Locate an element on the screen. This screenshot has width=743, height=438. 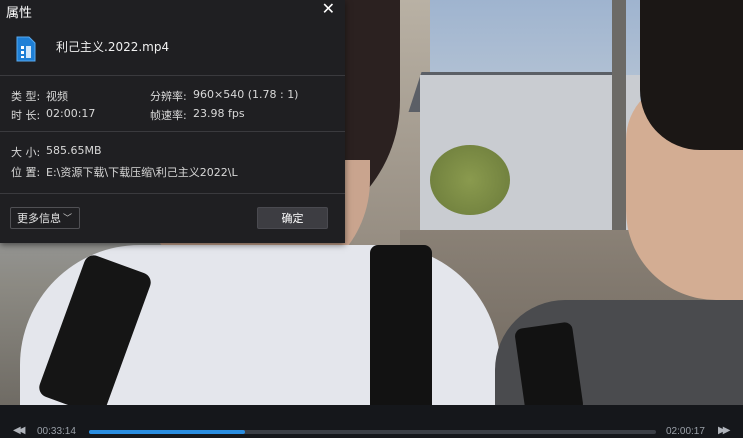
type-value: 视频 is located at coordinates (57, 96).